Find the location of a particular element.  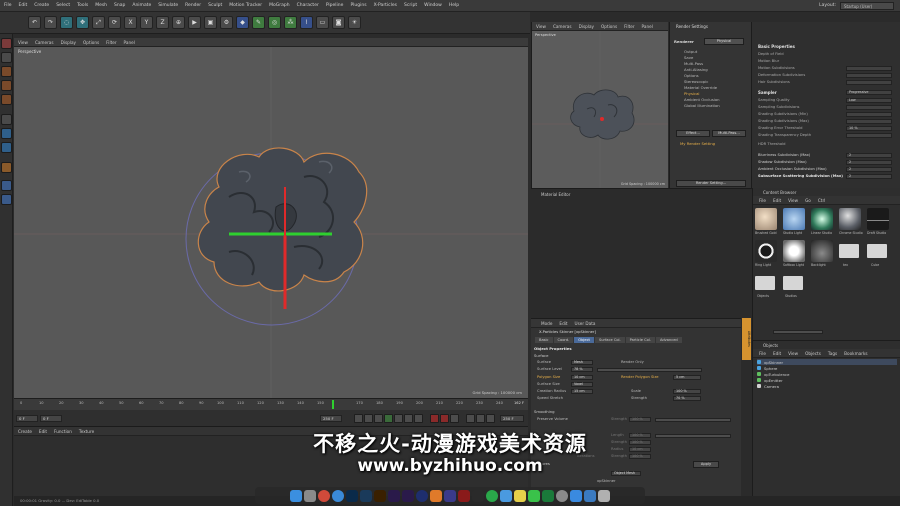

after-effects-icon is located at coordinates (394, 495).